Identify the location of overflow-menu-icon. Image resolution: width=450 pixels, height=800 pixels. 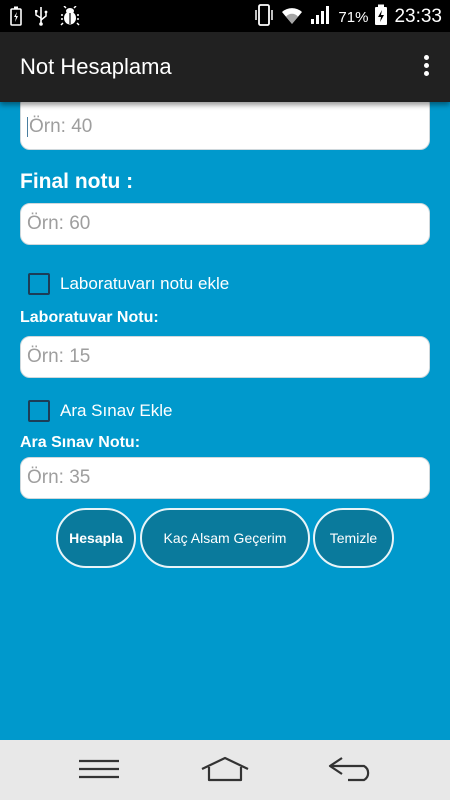
(426, 67).